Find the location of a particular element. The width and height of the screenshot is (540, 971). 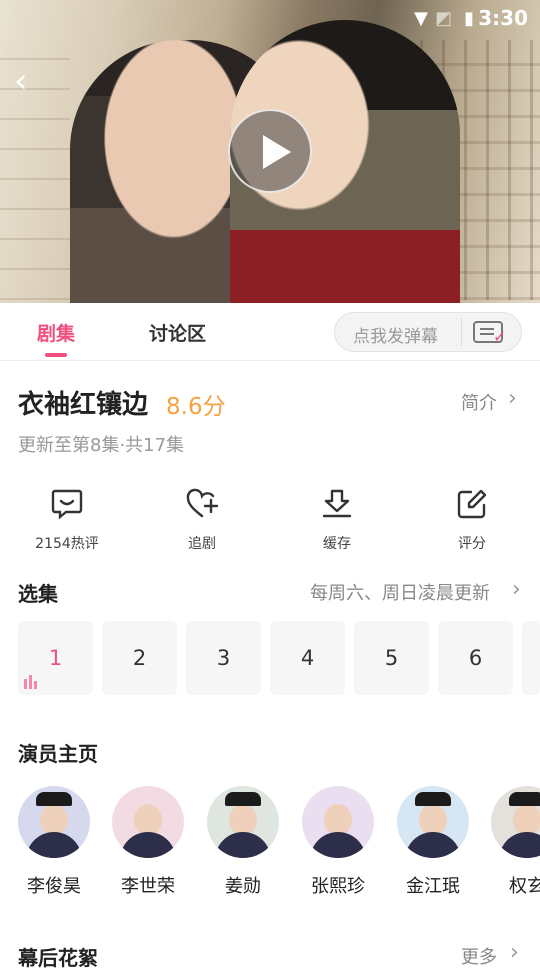

check-icon: ✓ is located at coordinates (500, 336).